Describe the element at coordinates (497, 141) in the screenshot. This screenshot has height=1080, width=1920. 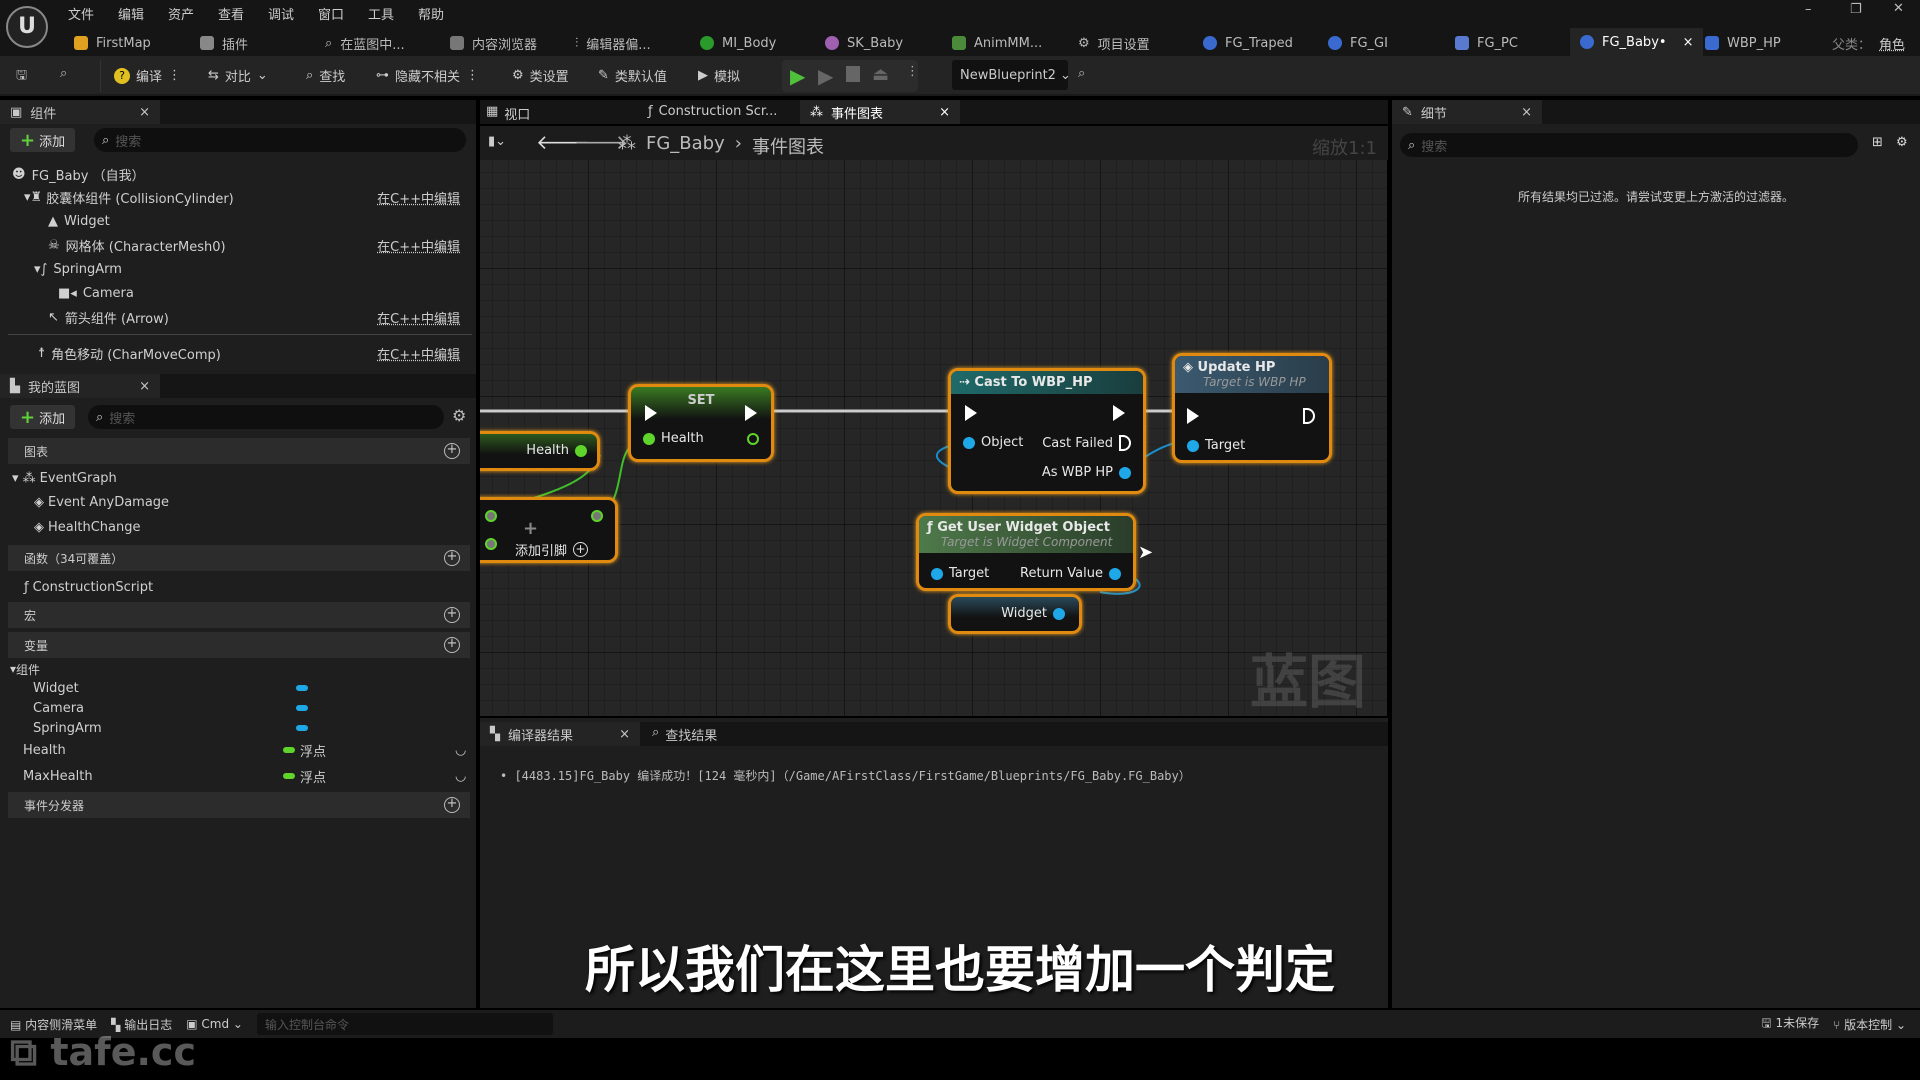
I see `bookmark-icon: ▮⌄` at that location.